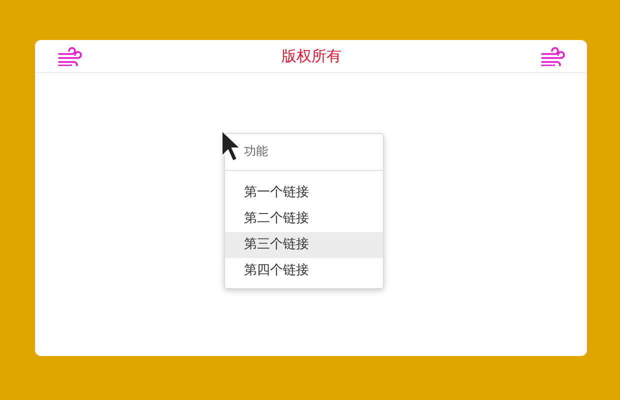 This screenshot has width=620, height=400. Describe the element at coordinates (304, 193) in the screenshot. I see `menu-item: 第一个链接` at that location.